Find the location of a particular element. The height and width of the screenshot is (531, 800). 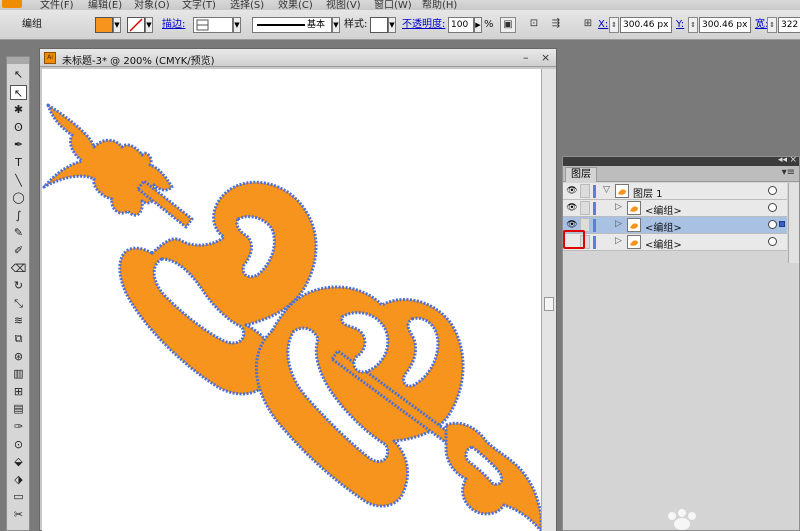

document-vertical-scrollbar is located at coordinates (548, 300).